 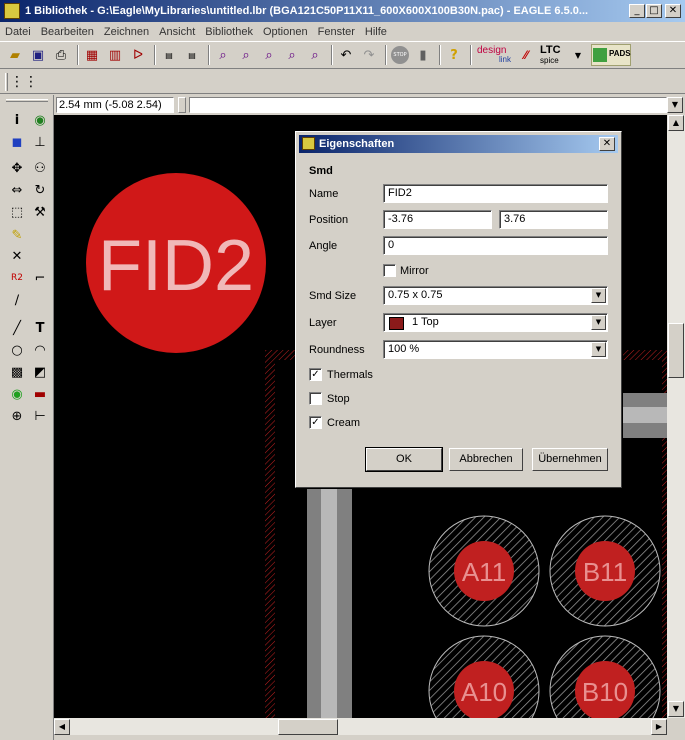 I want to click on dropdown-arrow-icon: ▼, so click(x=578, y=55).